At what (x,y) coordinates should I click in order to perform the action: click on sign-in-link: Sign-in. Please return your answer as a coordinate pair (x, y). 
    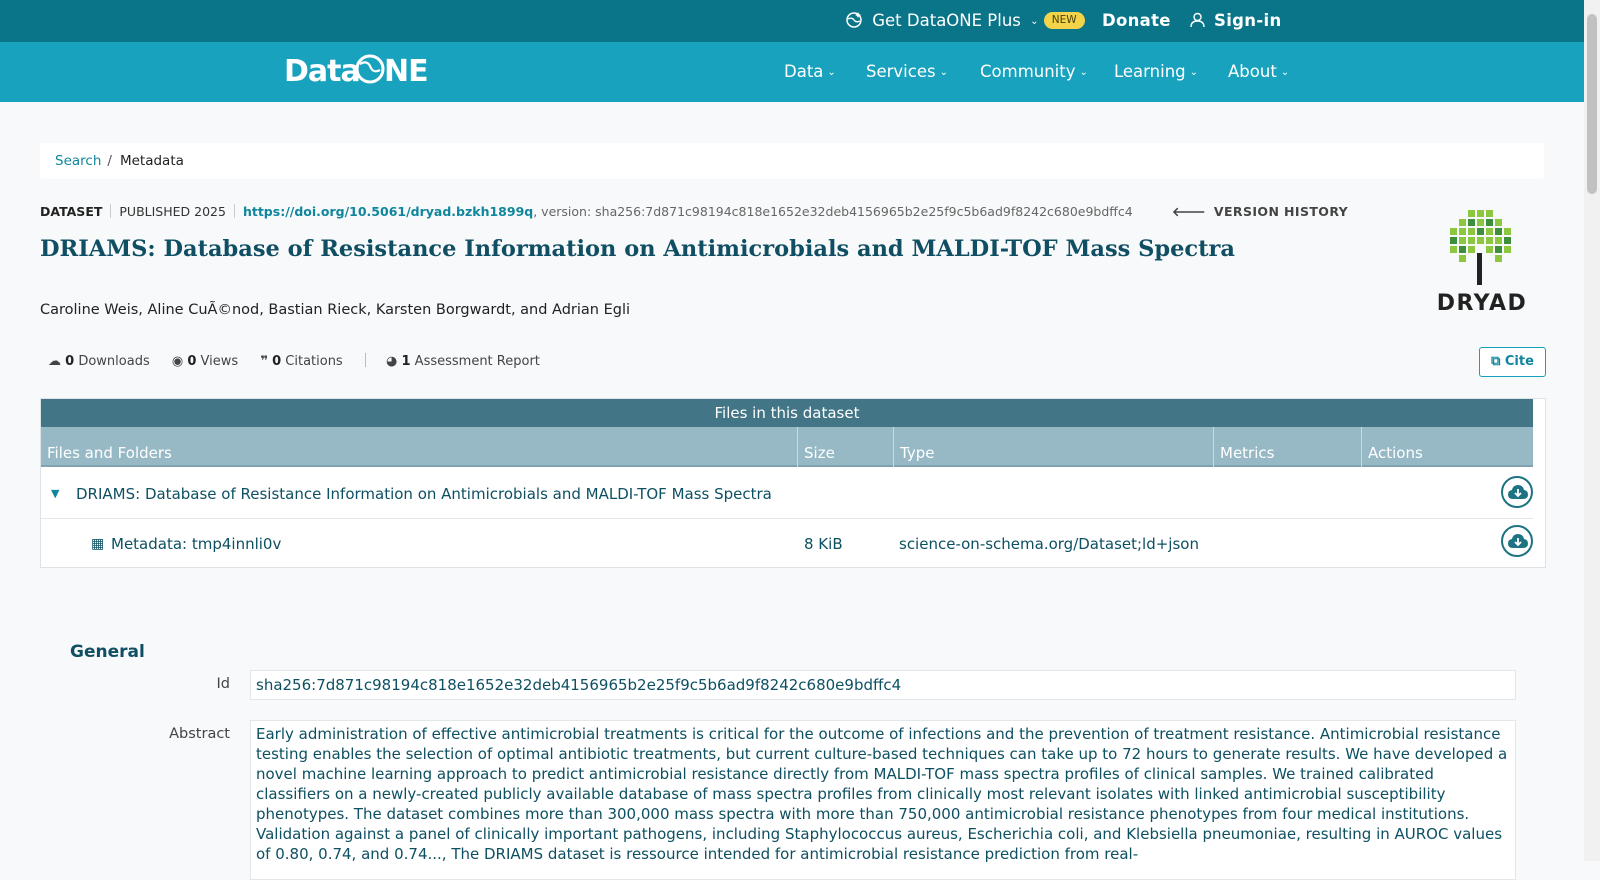
    Looking at the image, I should click on (1236, 21).